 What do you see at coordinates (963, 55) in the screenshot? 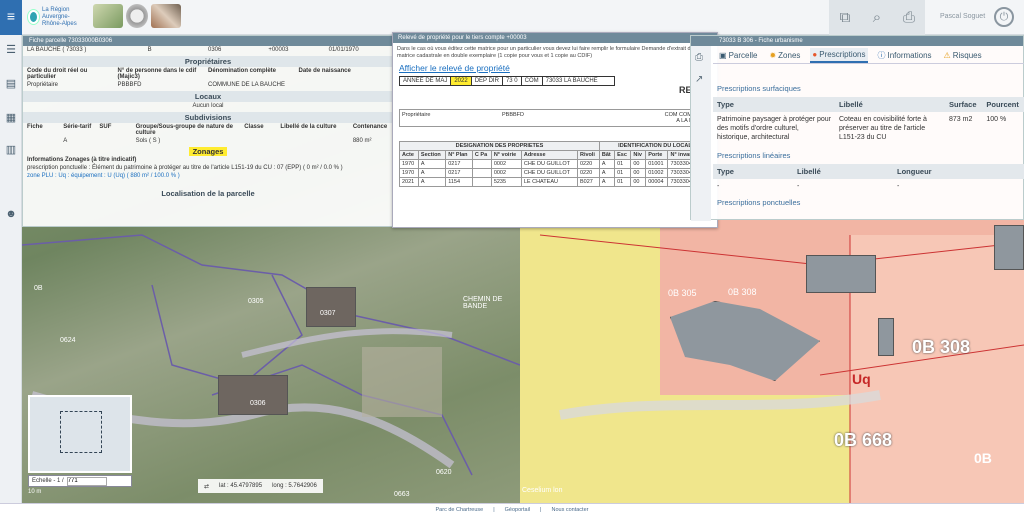
I see `tab-risques: ⚠ Risques` at bounding box center [963, 55].